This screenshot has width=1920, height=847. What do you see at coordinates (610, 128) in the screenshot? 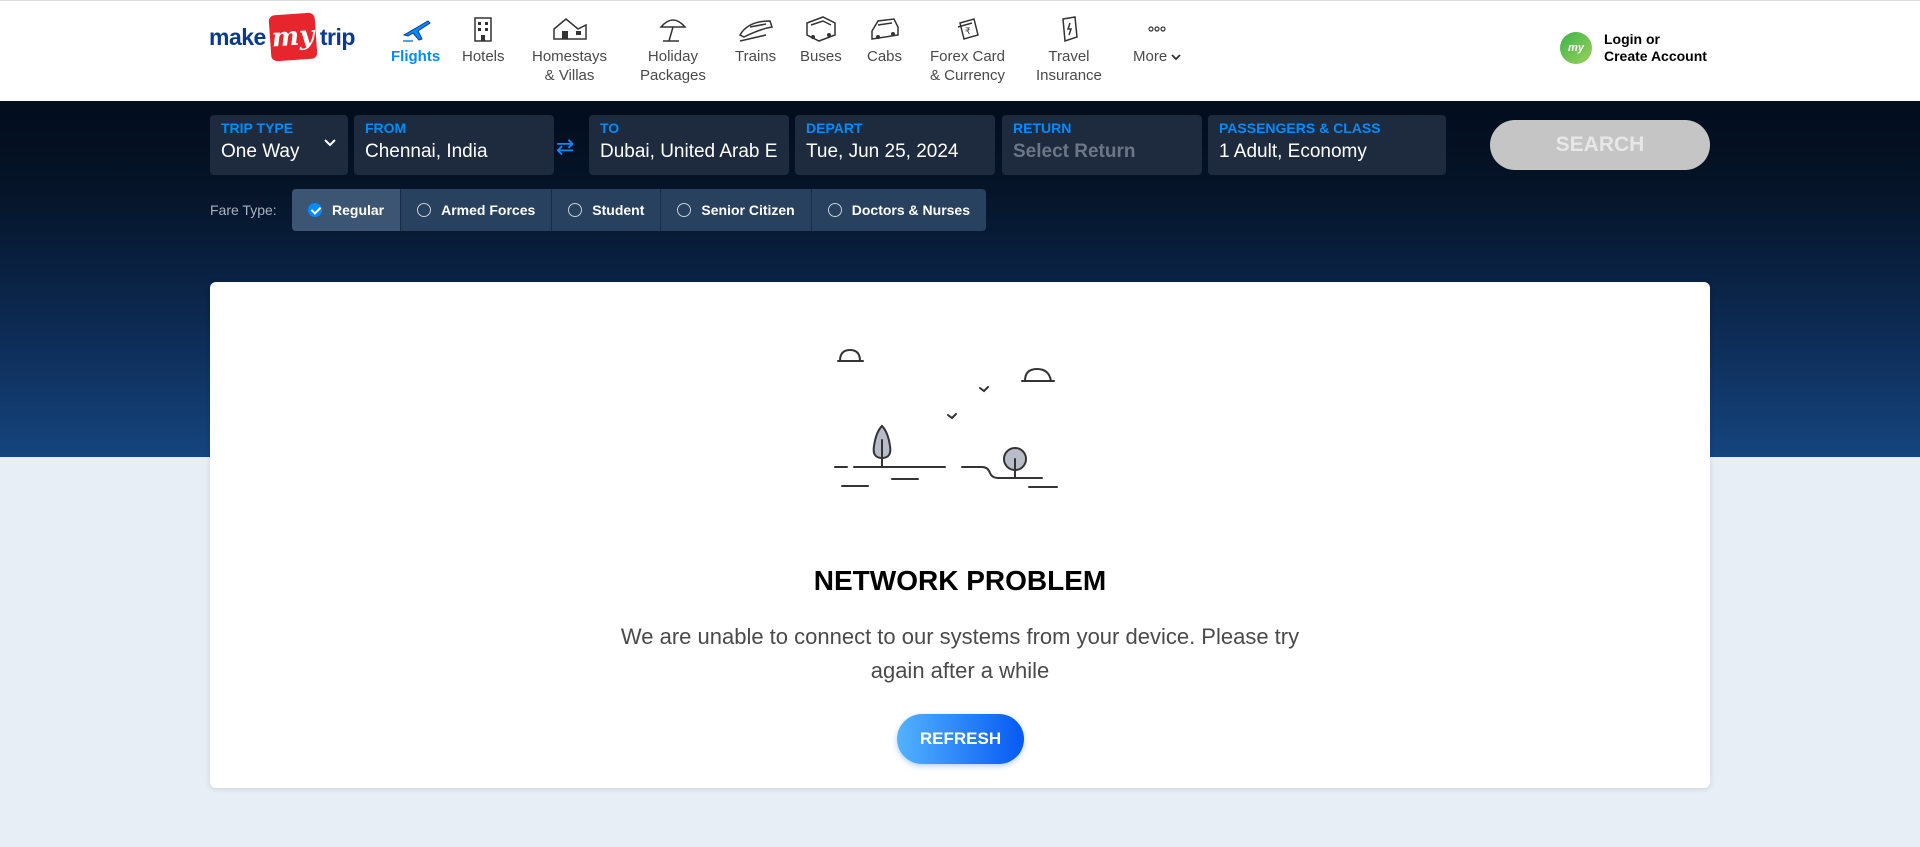
I see `to-label: TO` at bounding box center [610, 128].